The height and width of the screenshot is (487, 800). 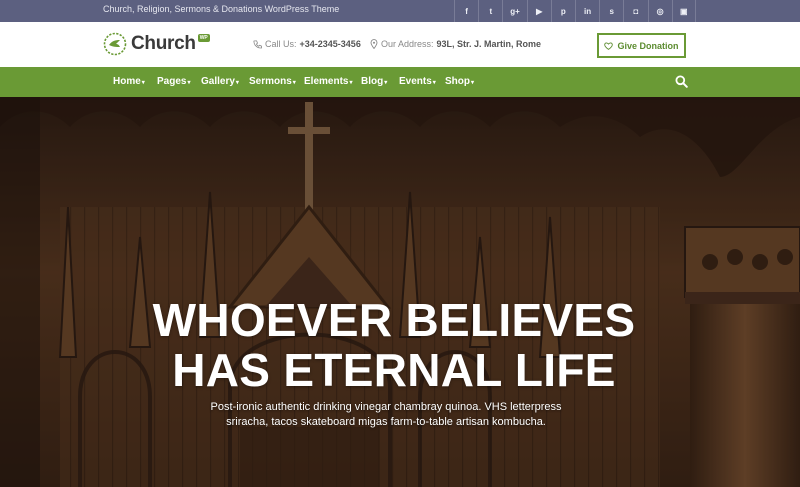 I want to click on donate-label: Give Donation, so click(x=648, y=45).